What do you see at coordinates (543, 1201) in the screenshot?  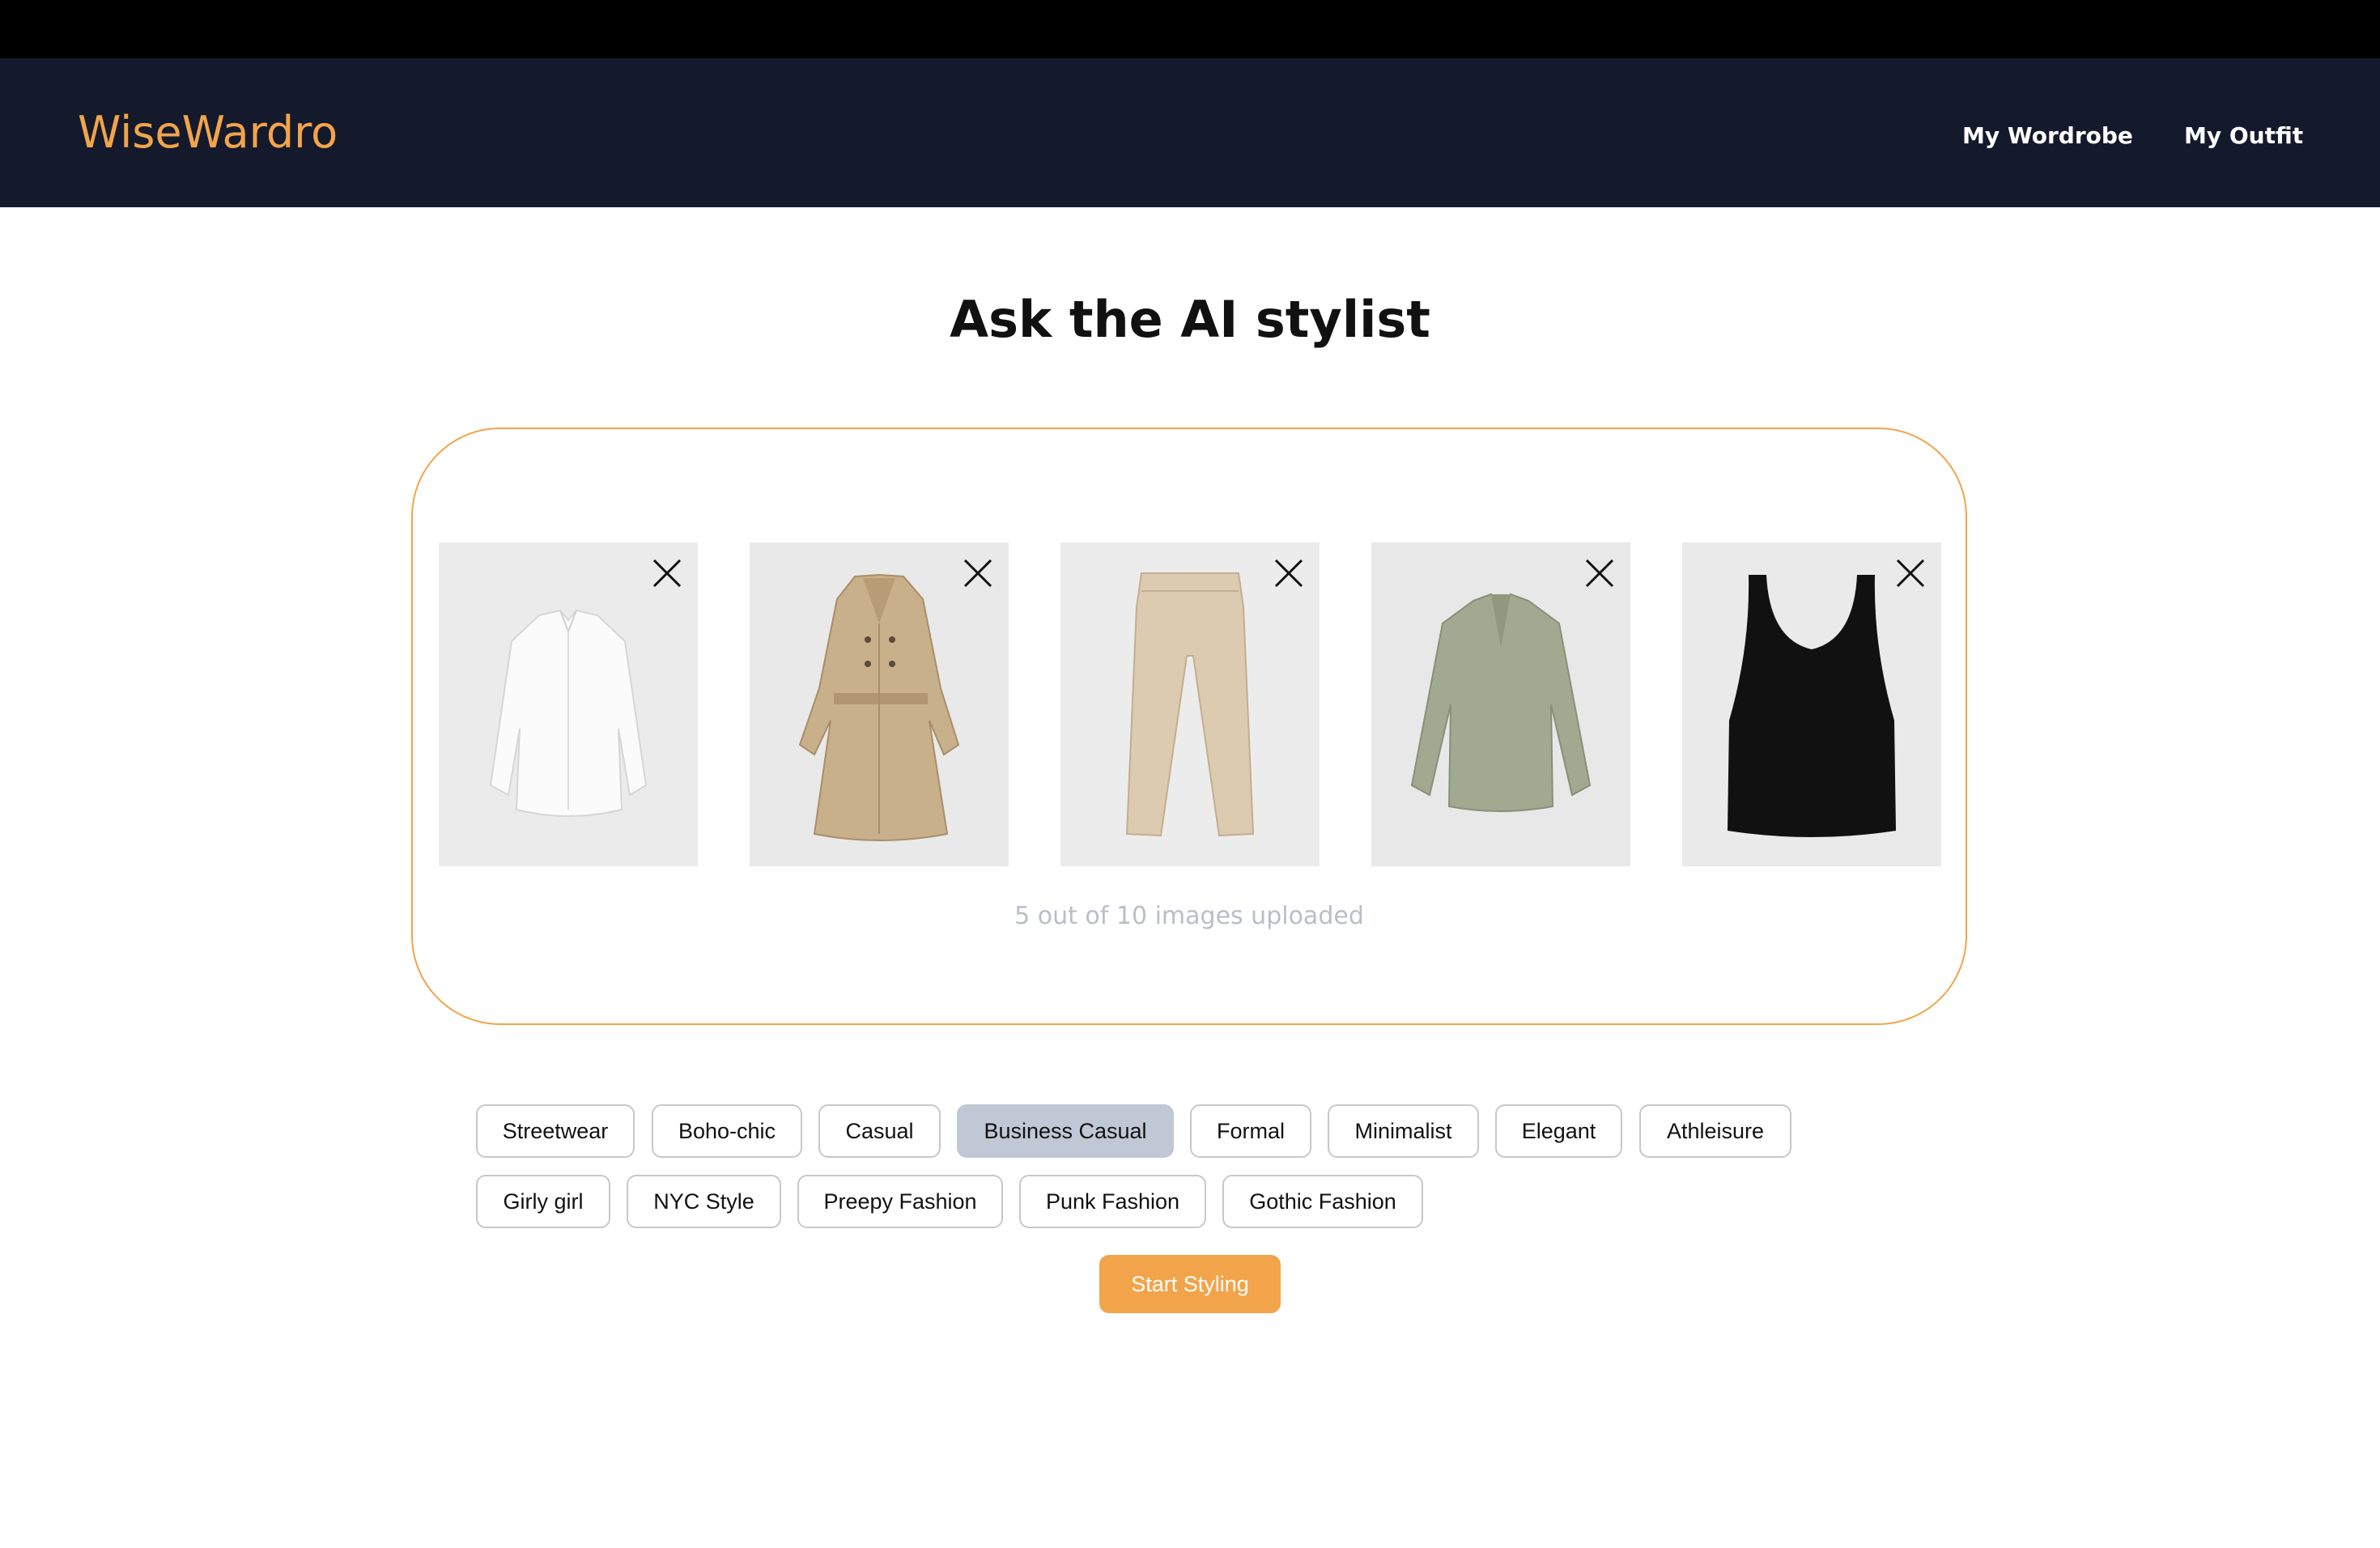 I see `style-chip-girly-girl: Girly girl` at bounding box center [543, 1201].